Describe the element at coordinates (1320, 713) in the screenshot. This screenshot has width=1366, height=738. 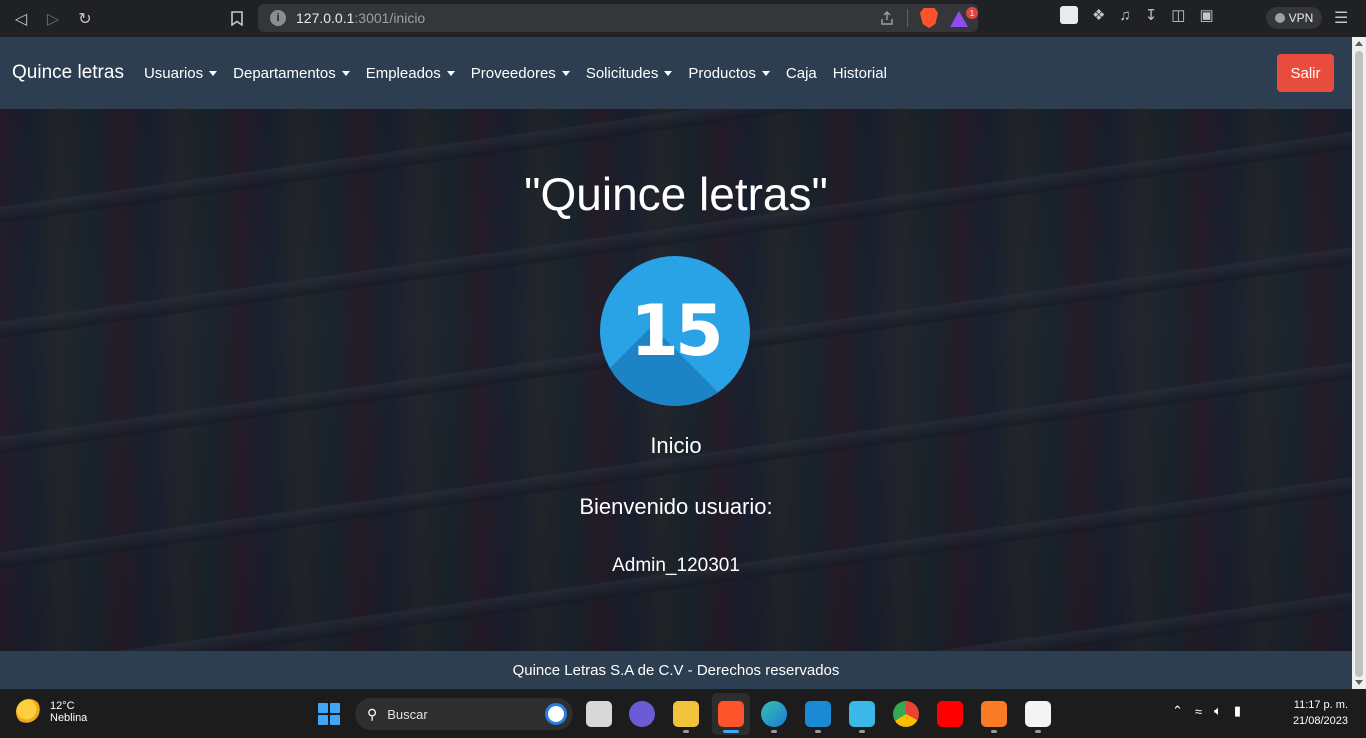
I see `clock: 11:17 p. m. 21/08/2023` at that location.